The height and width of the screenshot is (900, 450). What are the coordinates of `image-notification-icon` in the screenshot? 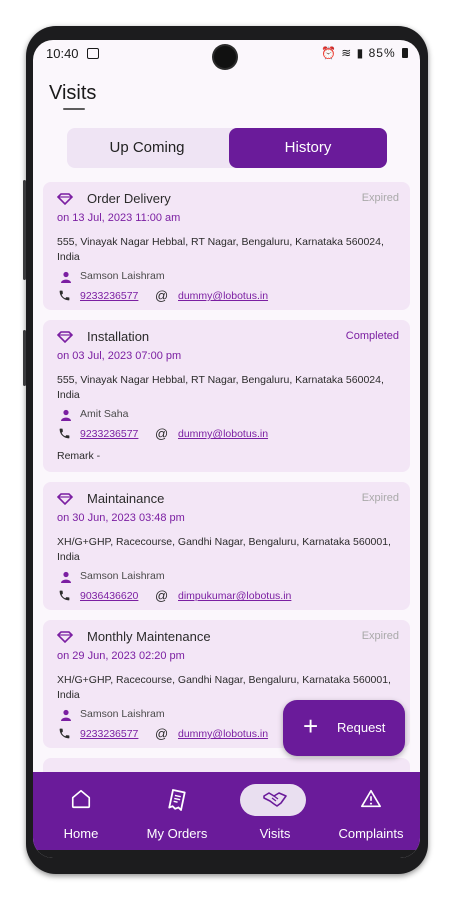 It's located at (93, 53).